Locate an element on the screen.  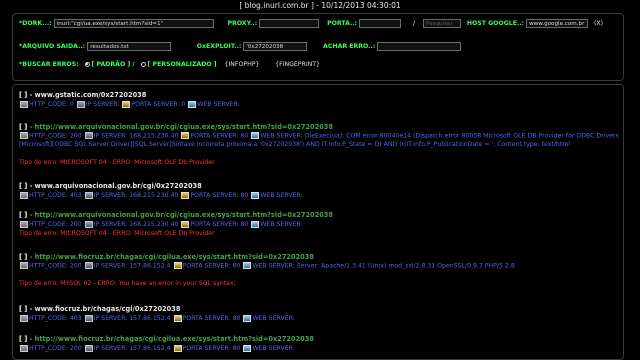
dork-label: *DORK...: is located at coordinates (35, 23).